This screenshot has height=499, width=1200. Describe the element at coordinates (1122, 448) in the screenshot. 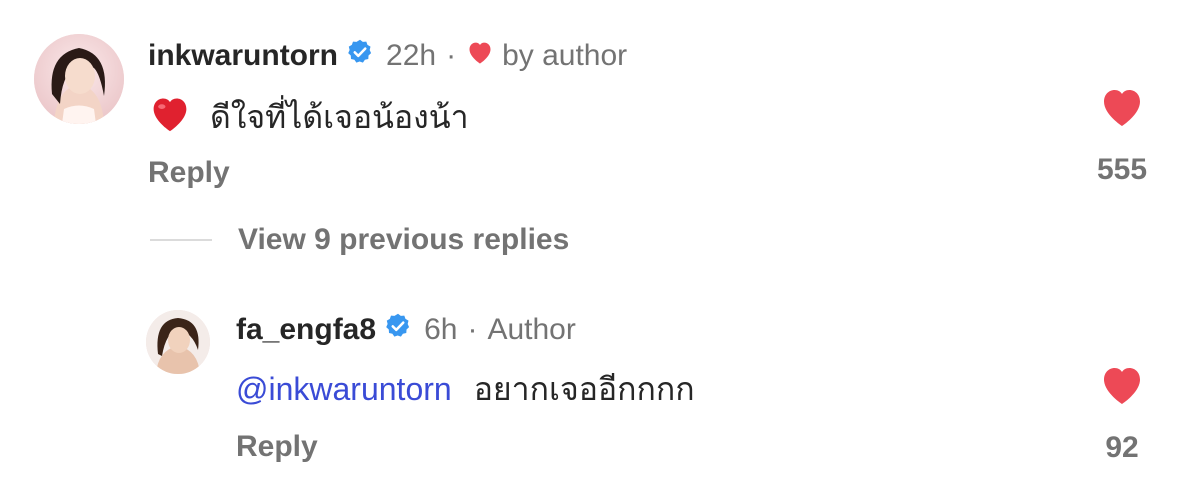

I see `reply-like-count: 92` at that location.